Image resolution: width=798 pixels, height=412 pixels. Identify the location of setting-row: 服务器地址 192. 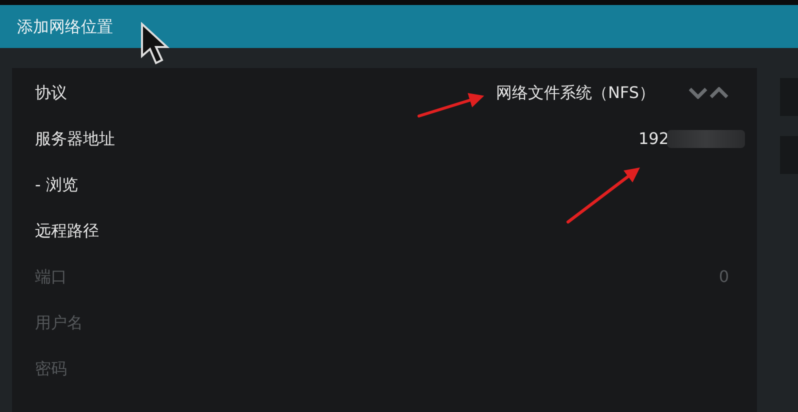
(384, 139).